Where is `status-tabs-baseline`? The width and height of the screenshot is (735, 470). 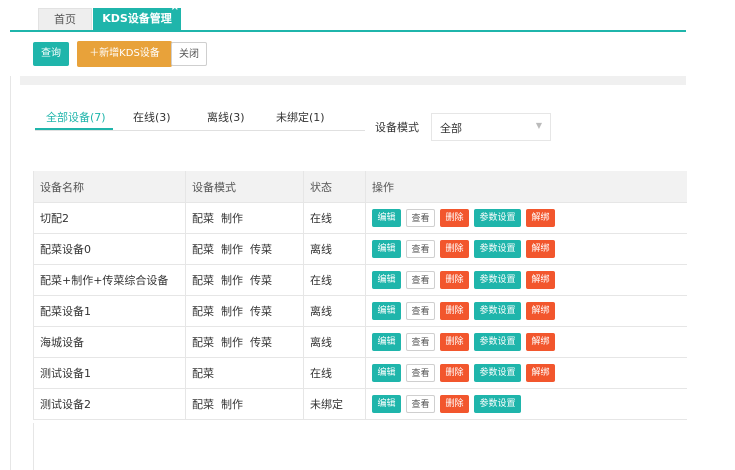
status-tabs-baseline is located at coordinates (200, 130).